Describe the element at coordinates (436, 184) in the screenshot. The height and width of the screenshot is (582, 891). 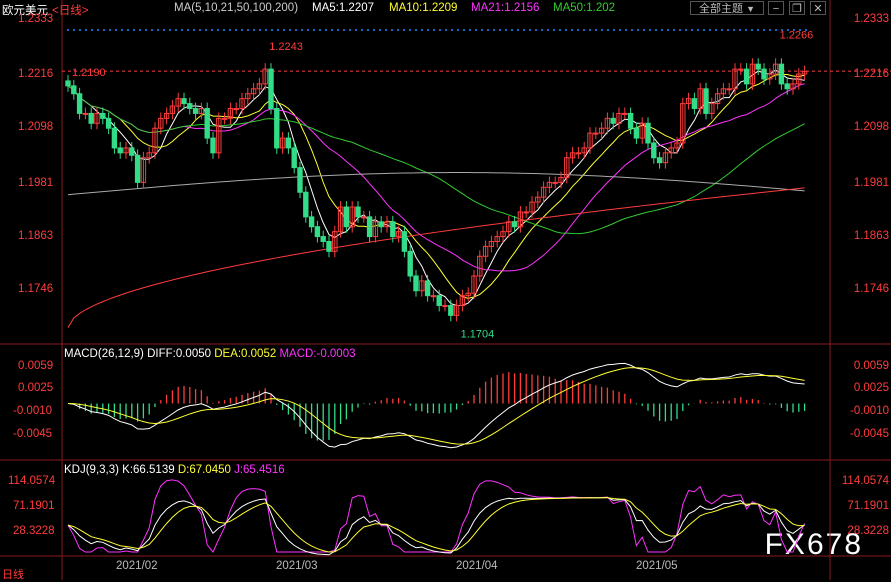
I see `ma100-line` at that location.